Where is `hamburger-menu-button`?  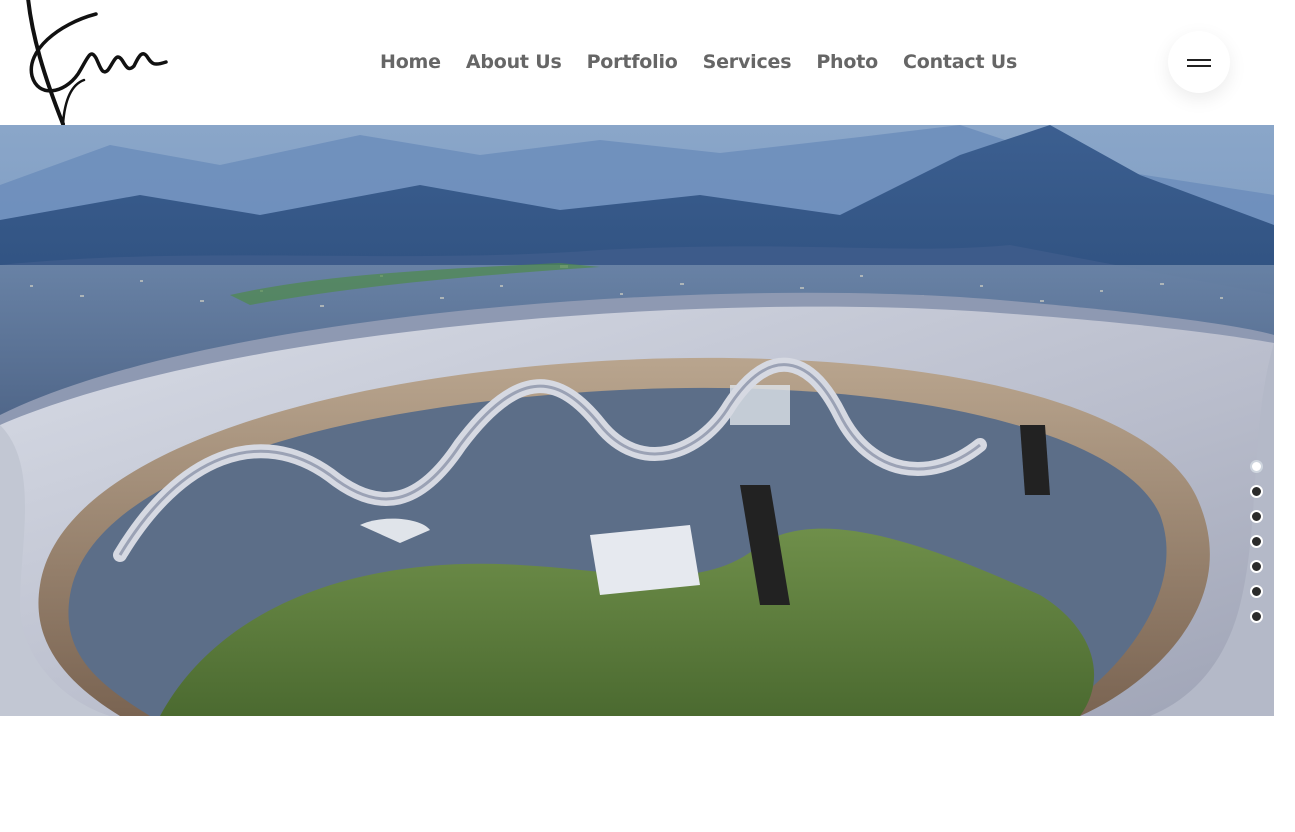 hamburger-menu-button is located at coordinates (1199, 62).